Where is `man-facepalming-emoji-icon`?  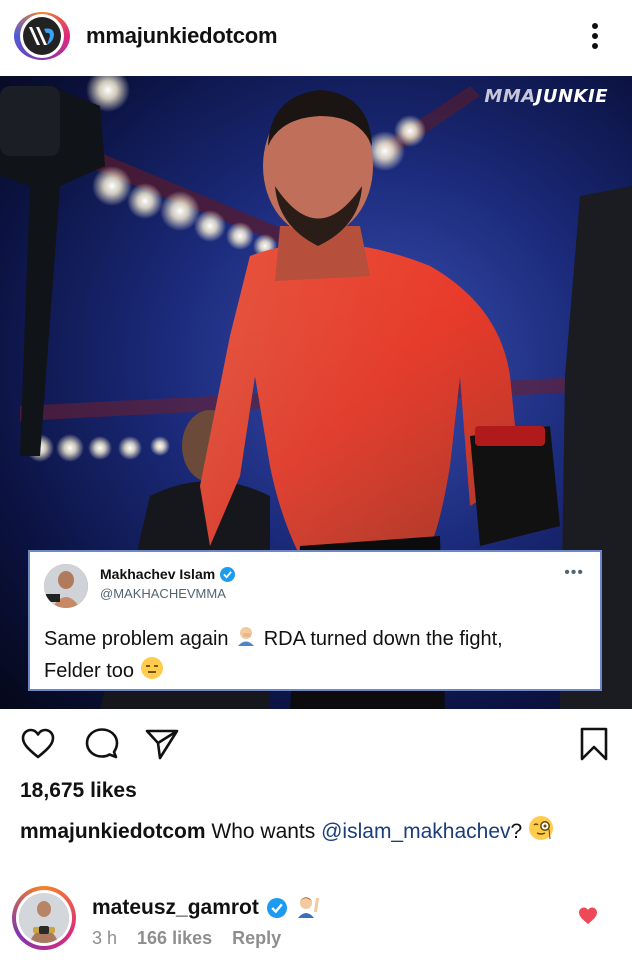 man-facepalming-emoji-icon is located at coordinates (246, 640).